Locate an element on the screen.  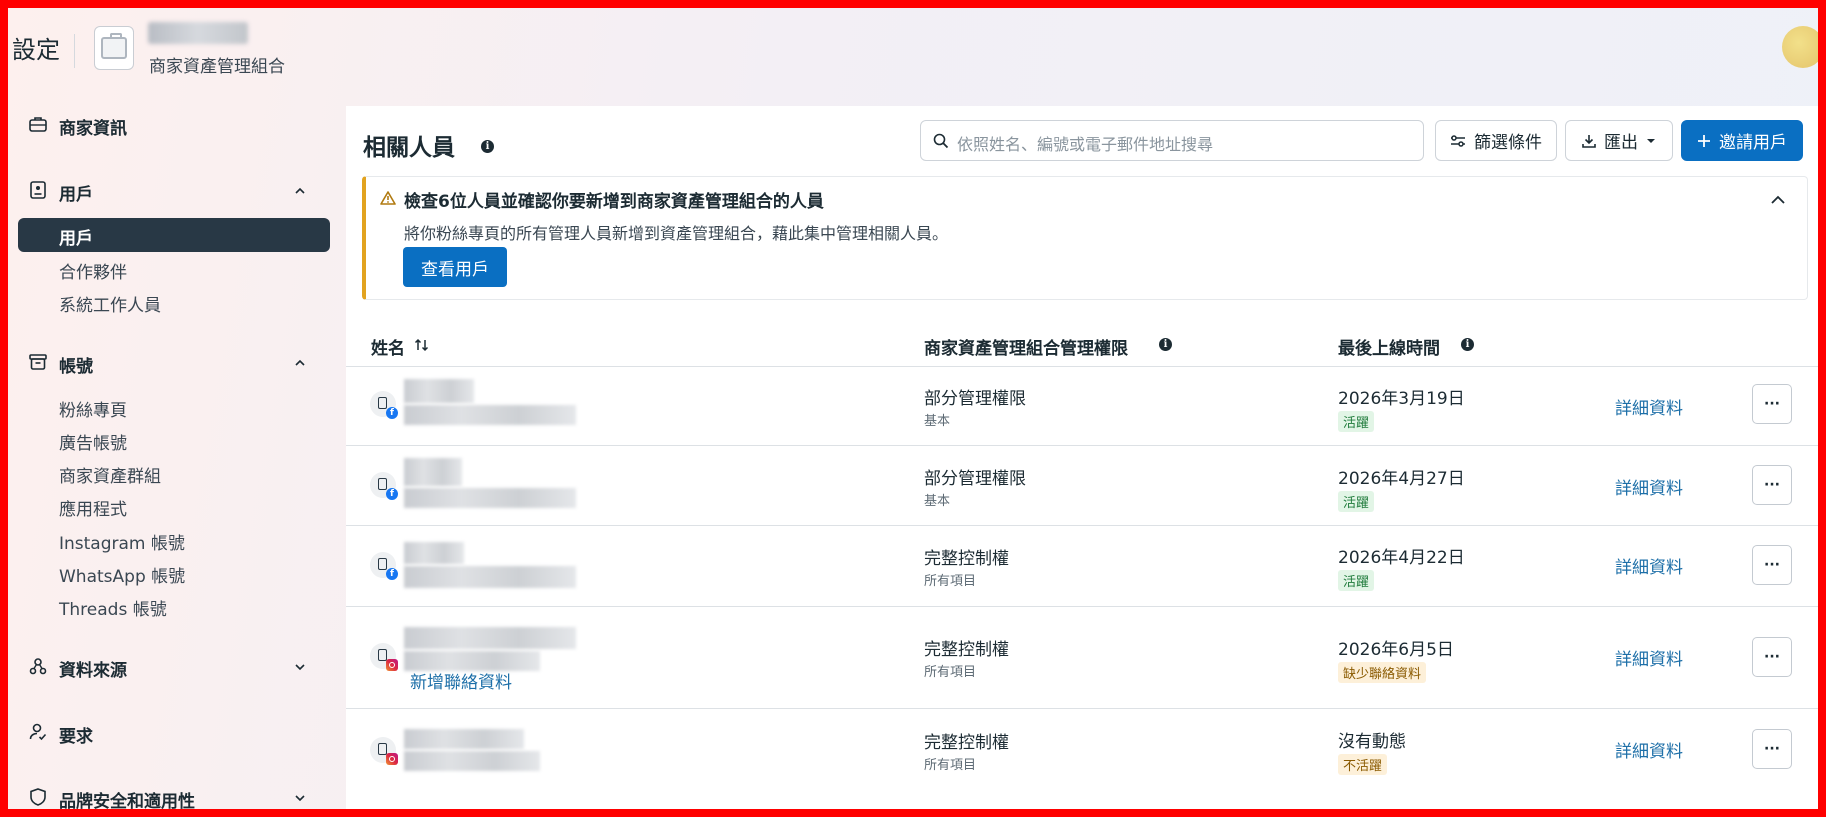
download-icon is located at coordinates (1589, 141).